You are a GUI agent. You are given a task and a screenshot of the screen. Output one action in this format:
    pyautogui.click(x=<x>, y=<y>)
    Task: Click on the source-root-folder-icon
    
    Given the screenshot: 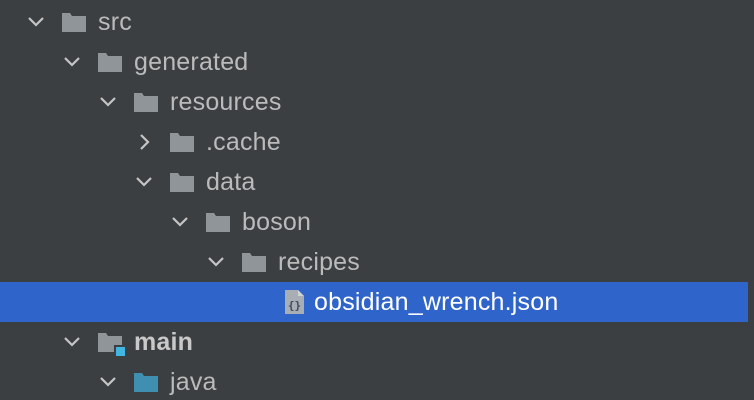 What is the action you would take?
    pyautogui.click(x=146, y=382)
    